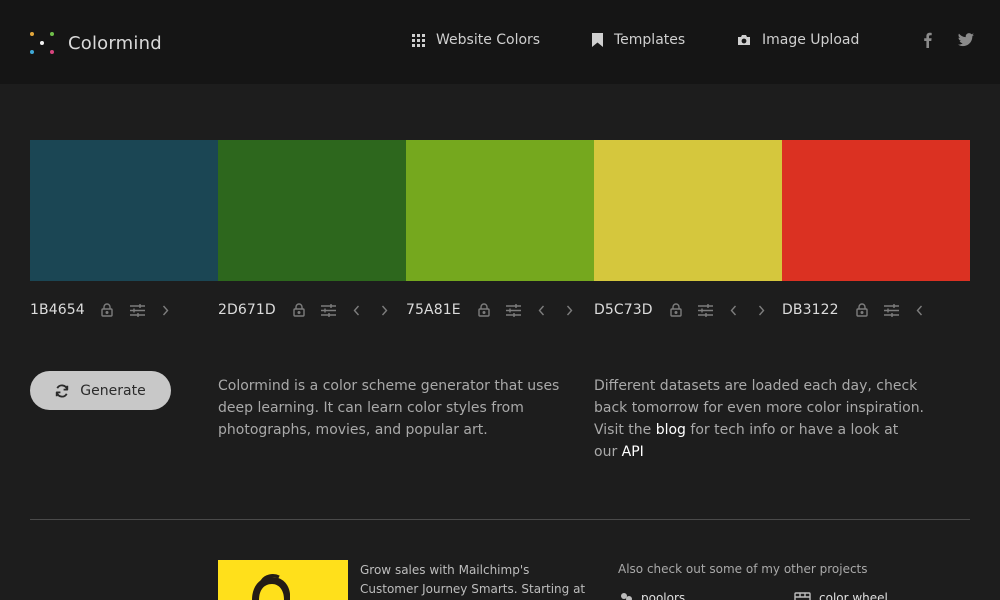 This screenshot has height=600, width=1000. I want to click on project-label: color wheel, so click(853, 595).